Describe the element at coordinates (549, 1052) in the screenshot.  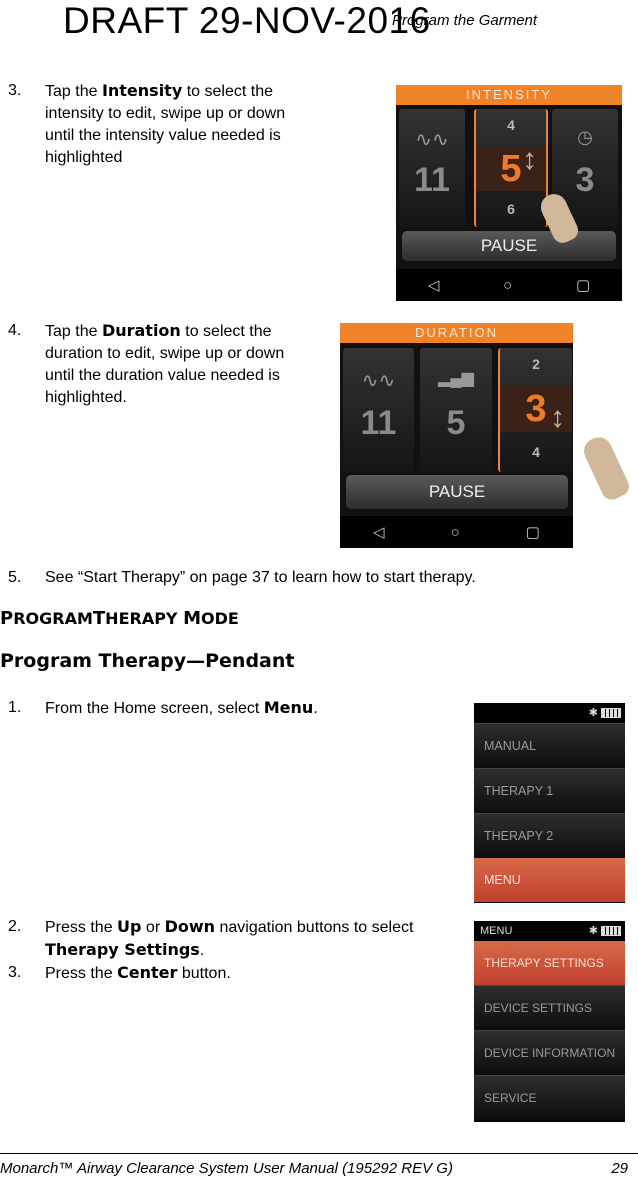
I see `menu-item-device-information: DEVICE INFORMATION` at that location.